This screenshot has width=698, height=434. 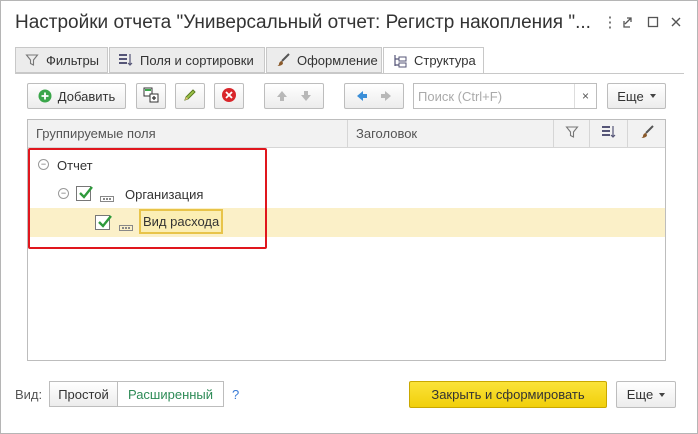 I want to click on maximize-icon, so click(x=653, y=22).